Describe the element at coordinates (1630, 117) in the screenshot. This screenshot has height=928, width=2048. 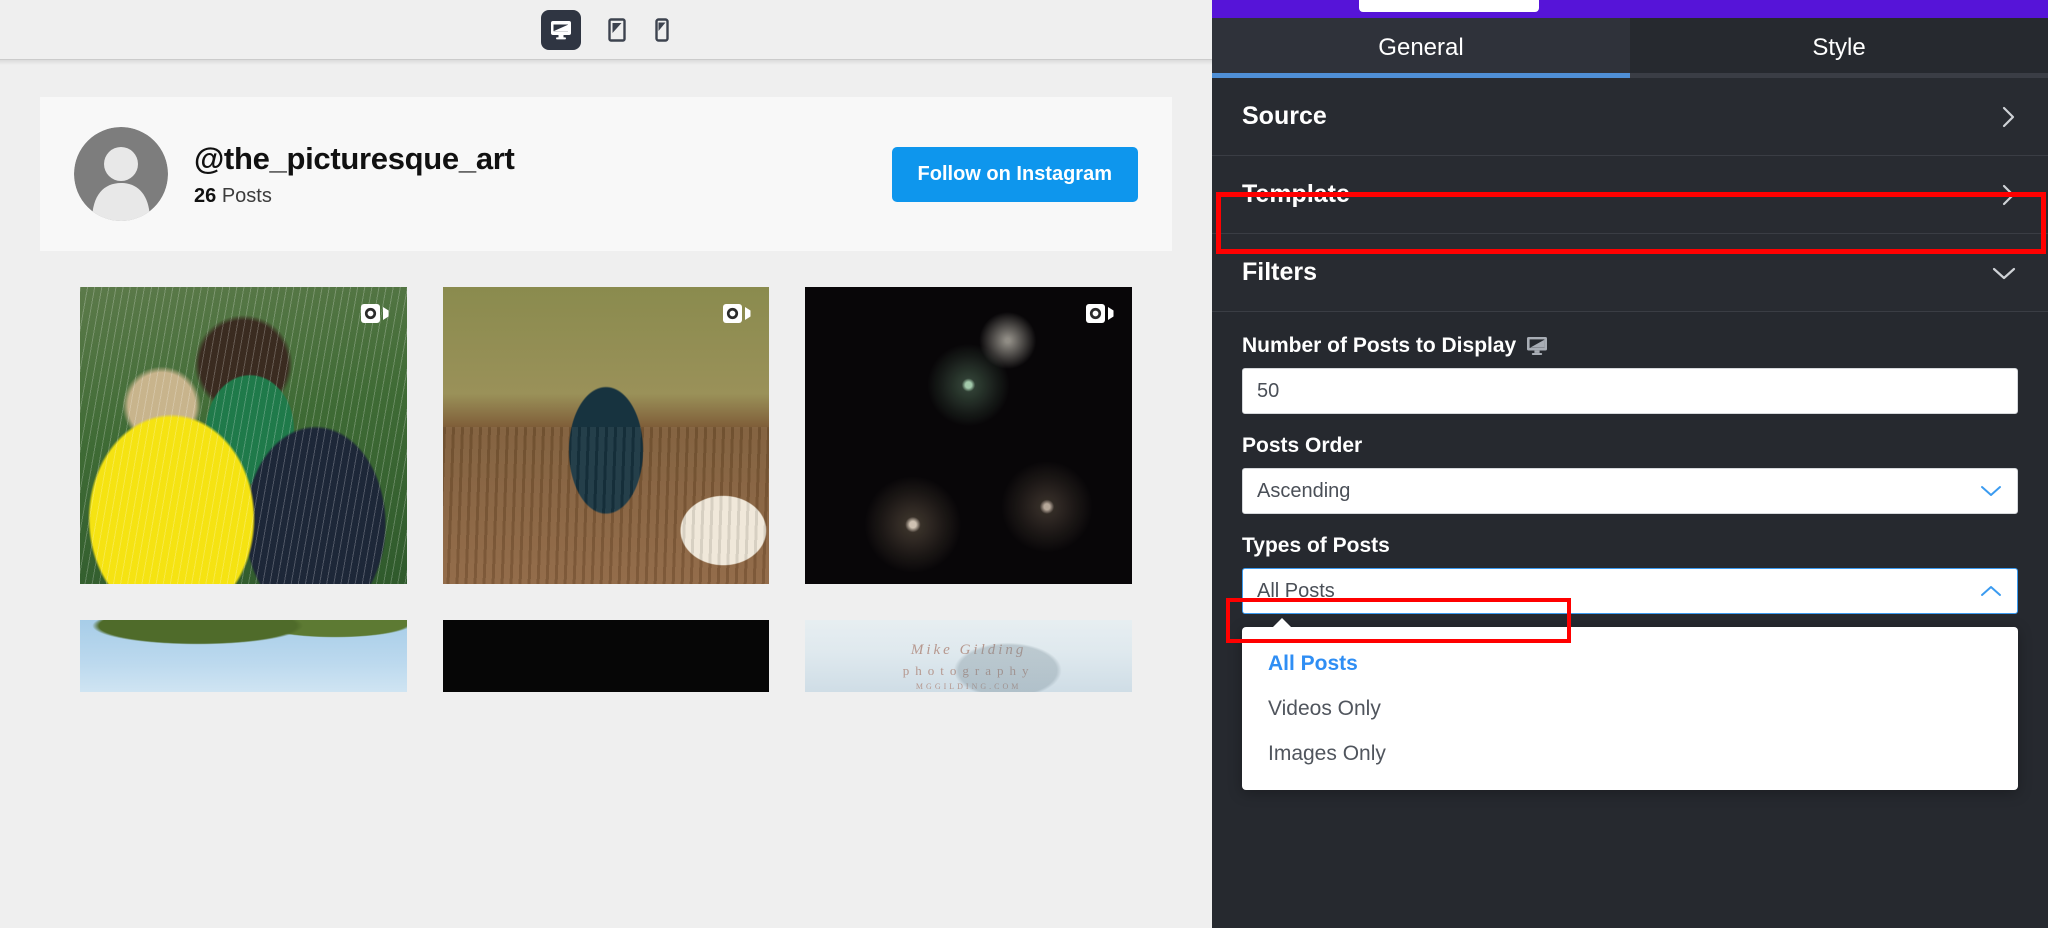
I see `section-source: Source` at that location.